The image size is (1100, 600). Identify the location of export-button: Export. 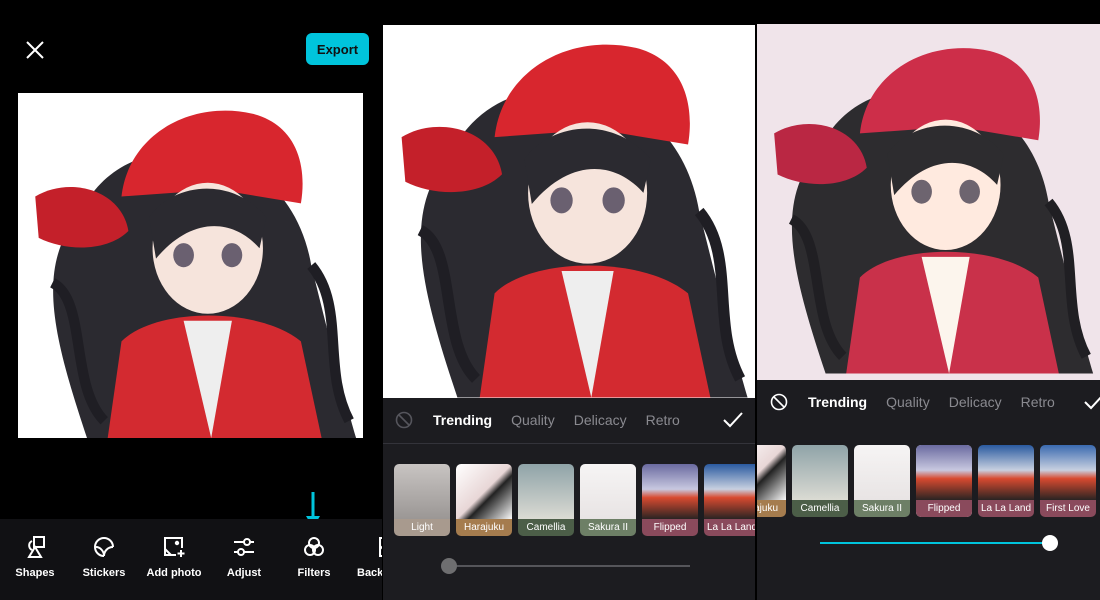
(337, 49).